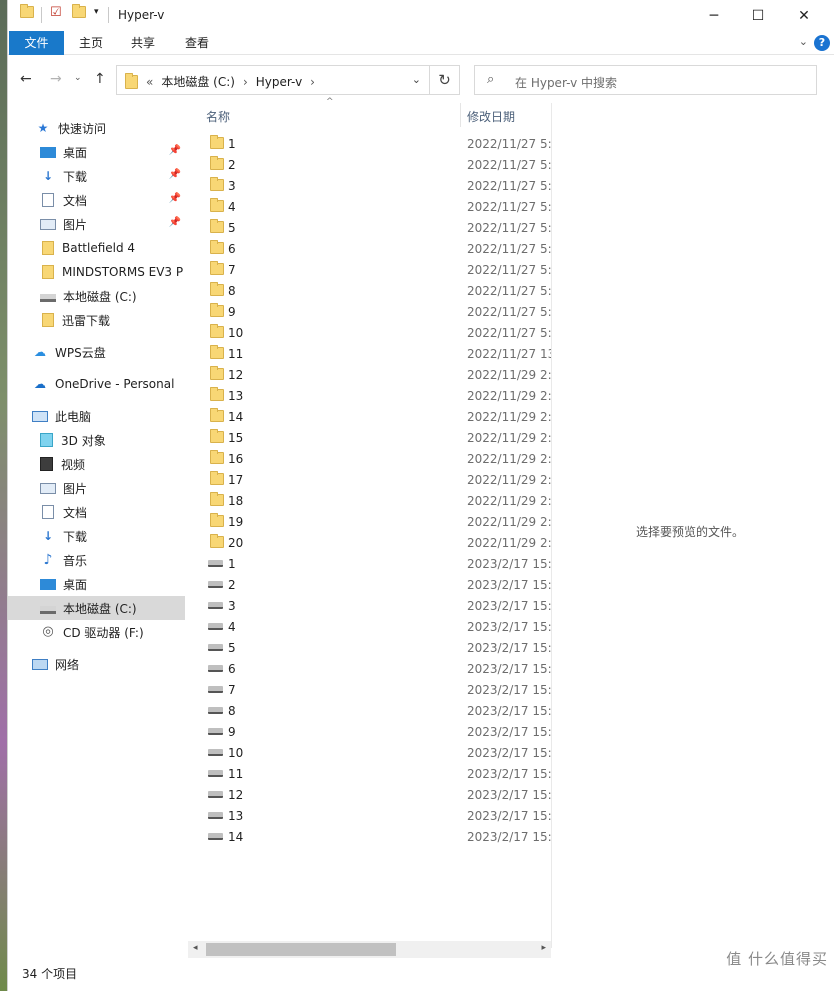 This screenshot has width=834, height=991. What do you see at coordinates (369, 269) in the screenshot?
I see `file-row: 7 2022/11/27 5:4` at bounding box center [369, 269].